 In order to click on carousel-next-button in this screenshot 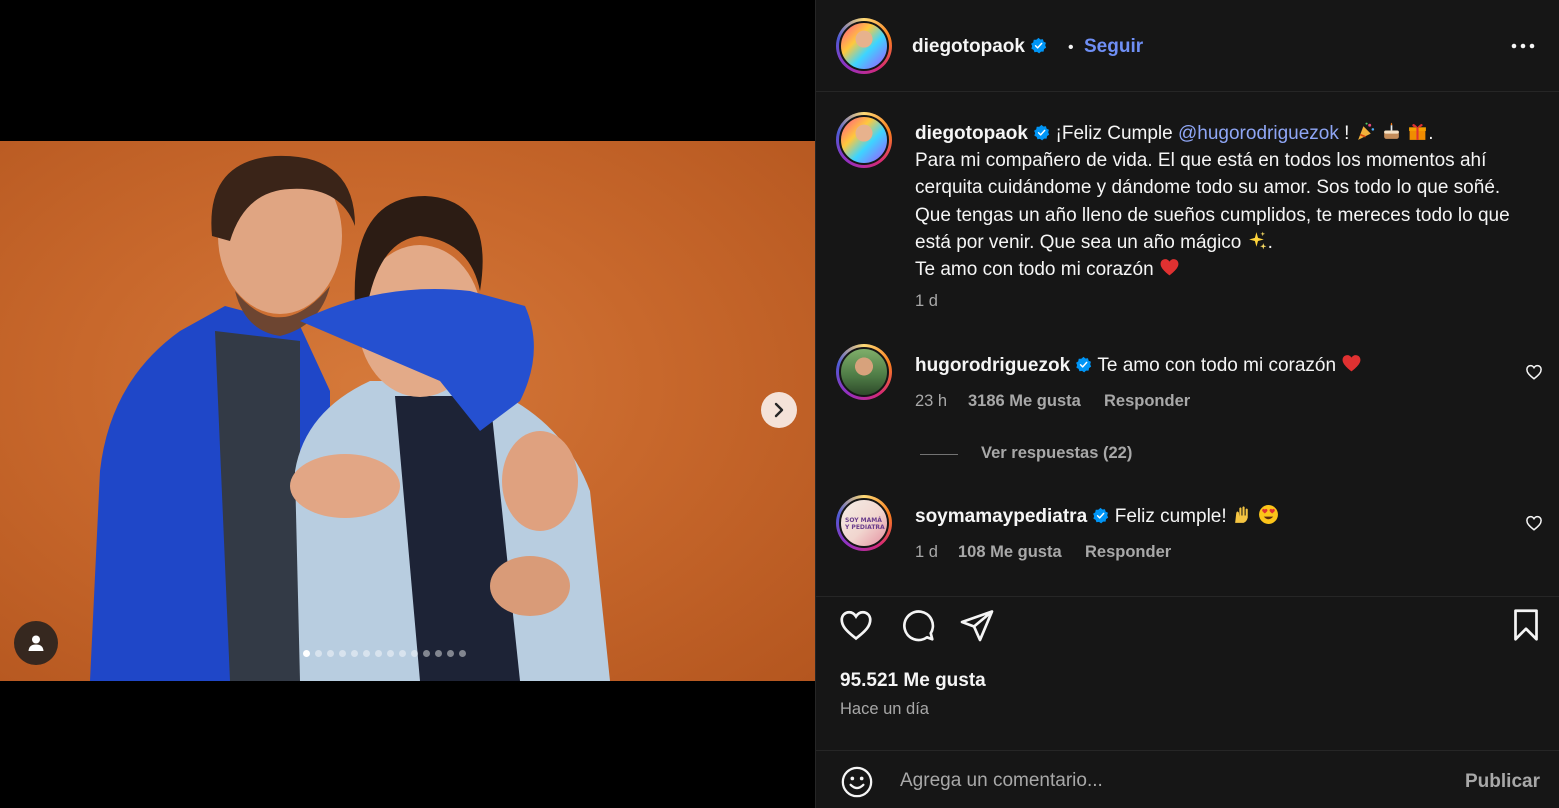, I will do `click(779, 410)`.